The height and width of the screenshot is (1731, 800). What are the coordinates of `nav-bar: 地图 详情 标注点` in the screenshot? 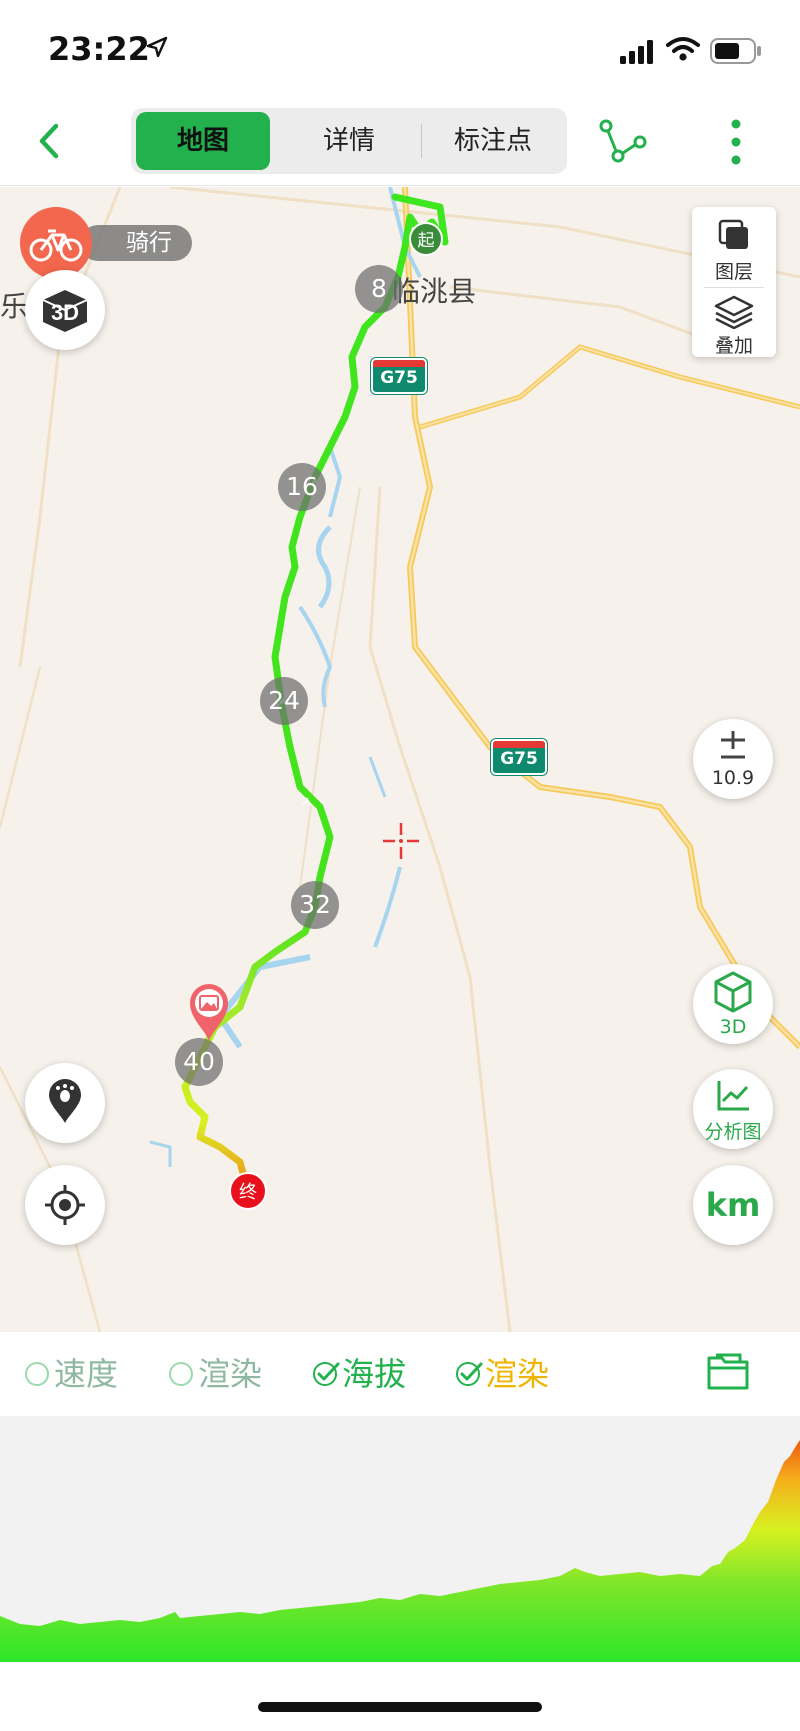 It's located at (400, 143).